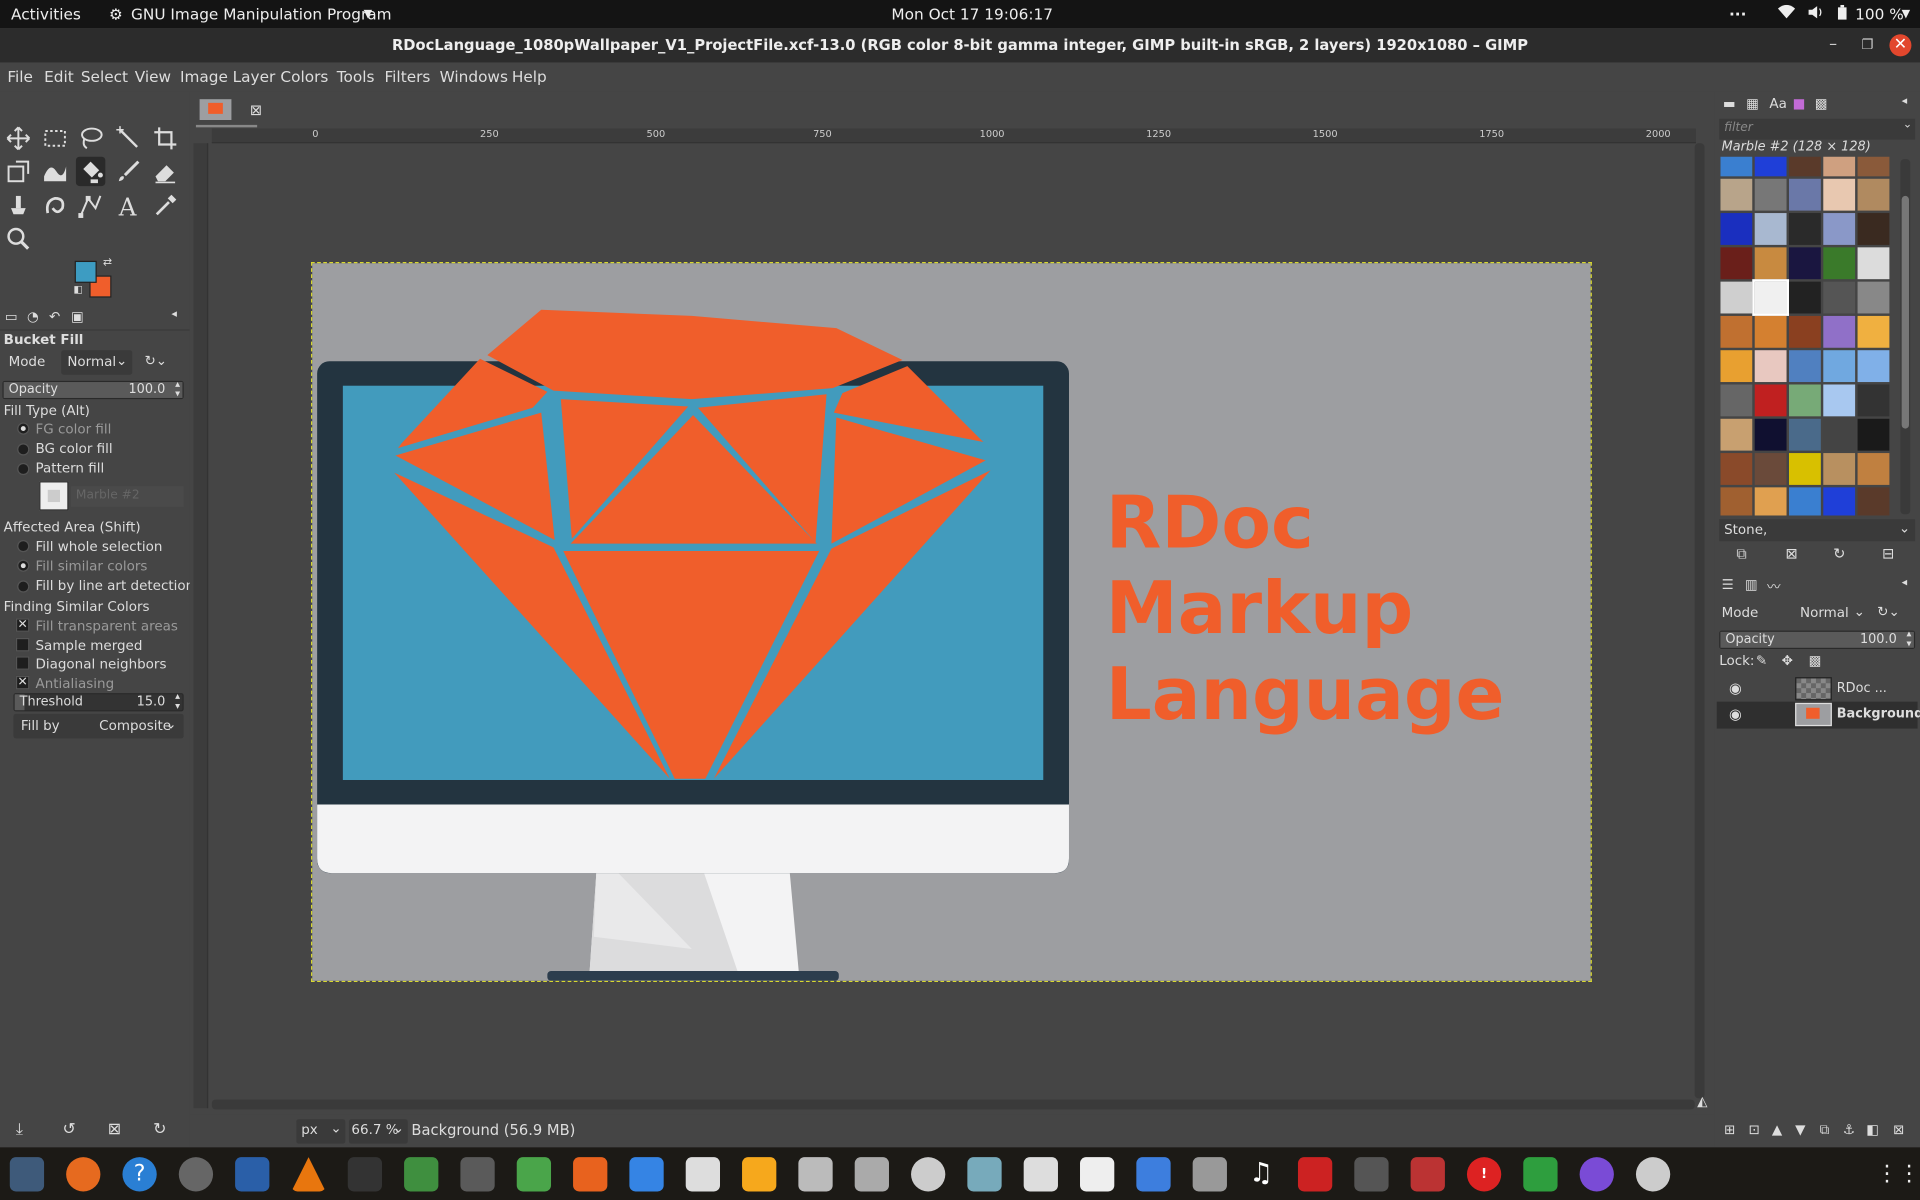 This screenshot has height=1200, width=1920. Describe the element at coordinates (90, 138) in the screenshot. I see `lasso-tool-icon` at that location.